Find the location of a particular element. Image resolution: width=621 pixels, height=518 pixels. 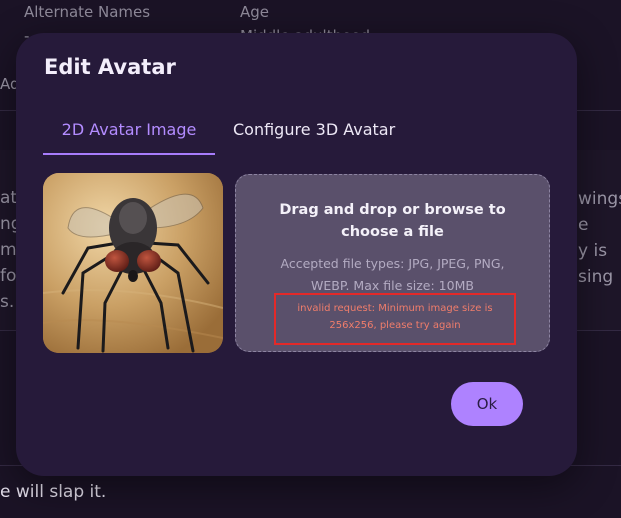

ok-button: Ok is located at coordinates (487, 404).